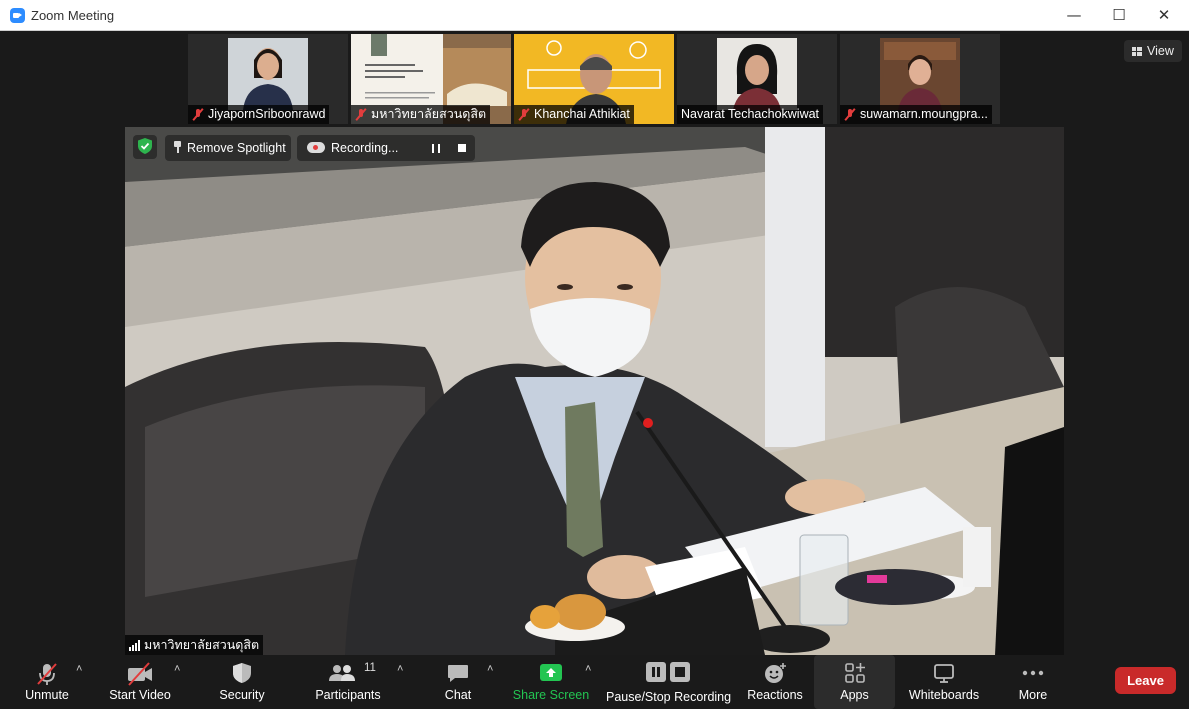  I want to click on video-options-caret-icon: ˄, so click(177, 669).